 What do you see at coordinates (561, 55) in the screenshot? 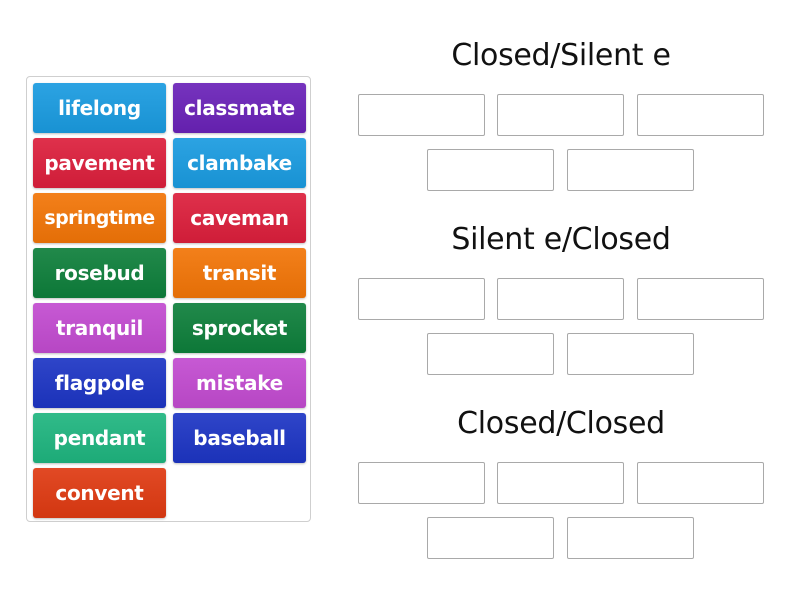
I see `group-title-closed-silent-e: Closed/Silent e` at bounding box center [561, 55].